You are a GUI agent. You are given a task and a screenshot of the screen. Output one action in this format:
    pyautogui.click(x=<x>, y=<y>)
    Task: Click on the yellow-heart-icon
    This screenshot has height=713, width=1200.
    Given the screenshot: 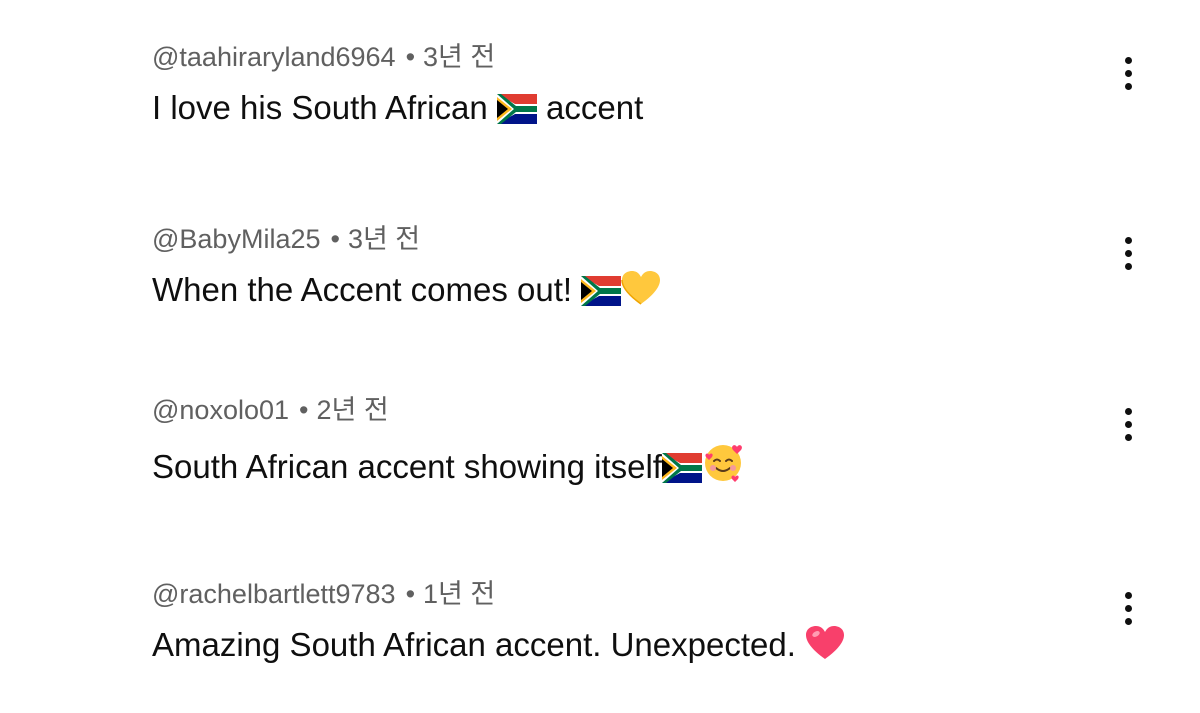 What is the action you would take?
    pyautogui.click(x=641, y=292)
    